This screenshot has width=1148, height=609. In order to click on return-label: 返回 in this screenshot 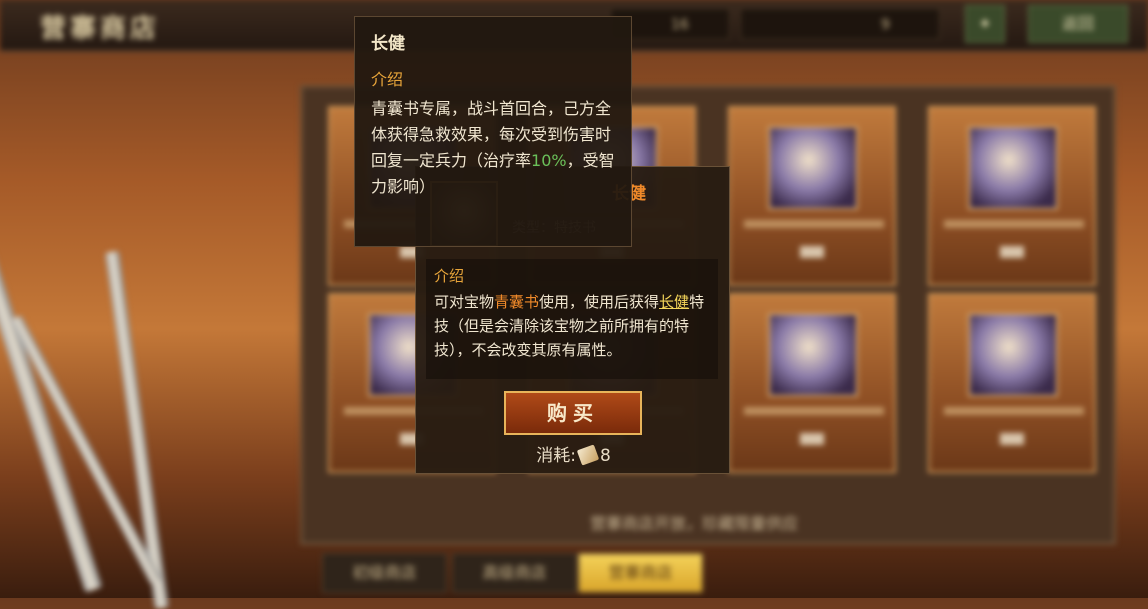, I will do `click(1077, 23)`.